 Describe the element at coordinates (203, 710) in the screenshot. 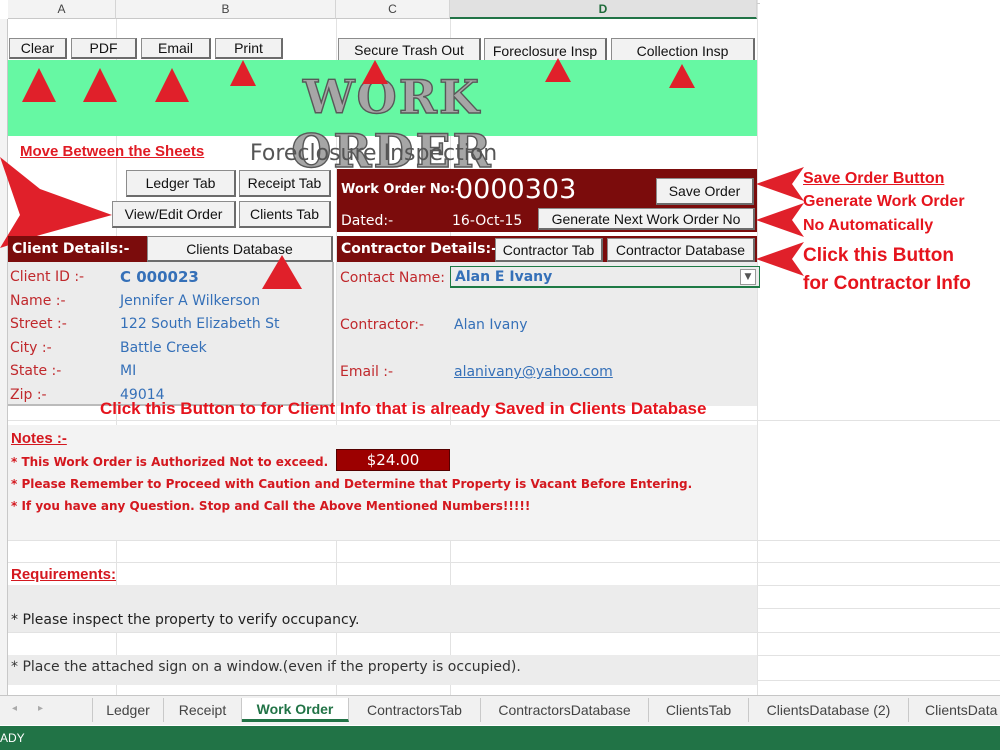

I see `sheet-tab-receipt: Receipt` at that location.